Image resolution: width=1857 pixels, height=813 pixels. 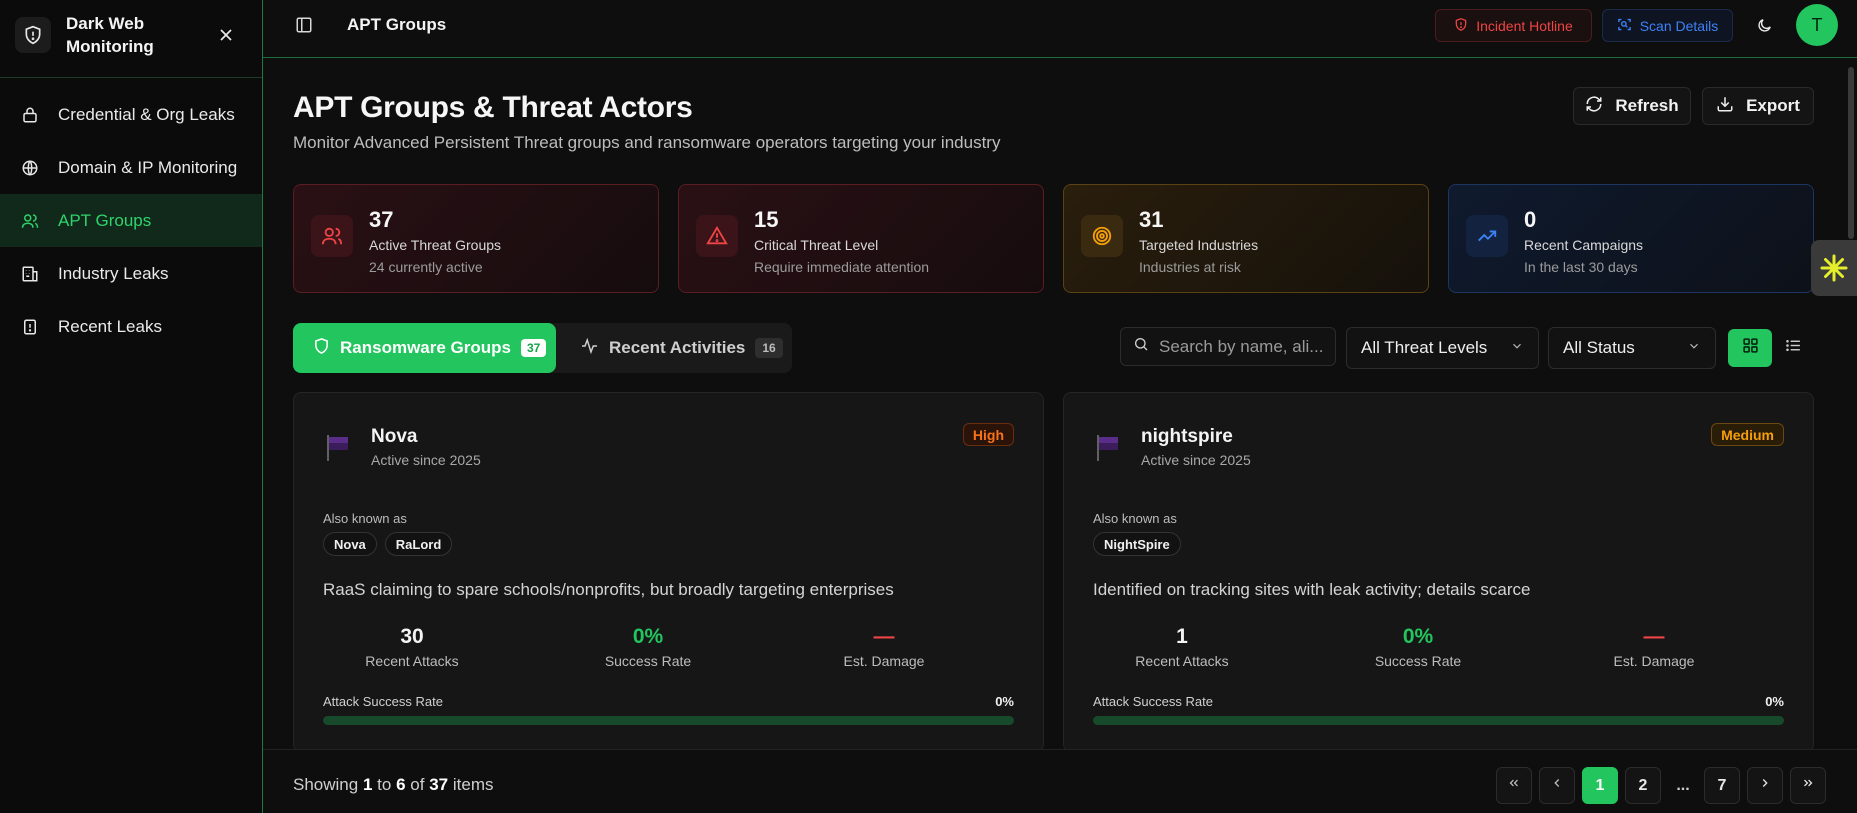 I want to click on pagination-footer: Showing 1 to 6 of 37 items 1 2 ... 7, so click(x=1060, y=781).